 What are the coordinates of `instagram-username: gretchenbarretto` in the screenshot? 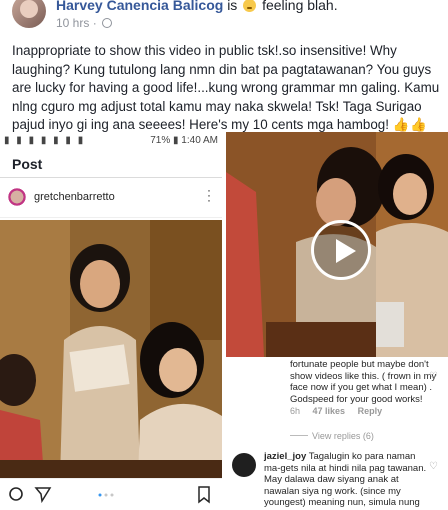 It's located at (74, 197).